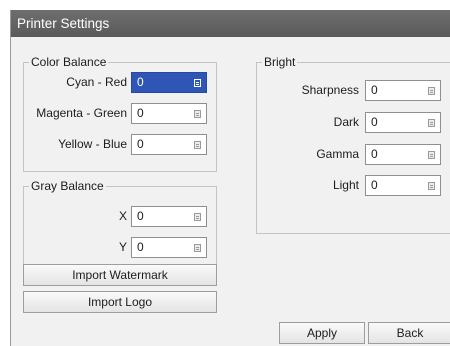  What do you see at coordinates (81, 113) in the screenshot?
I see `magenta-green-label: Magenta - Green` at bounding box center [81, 113].